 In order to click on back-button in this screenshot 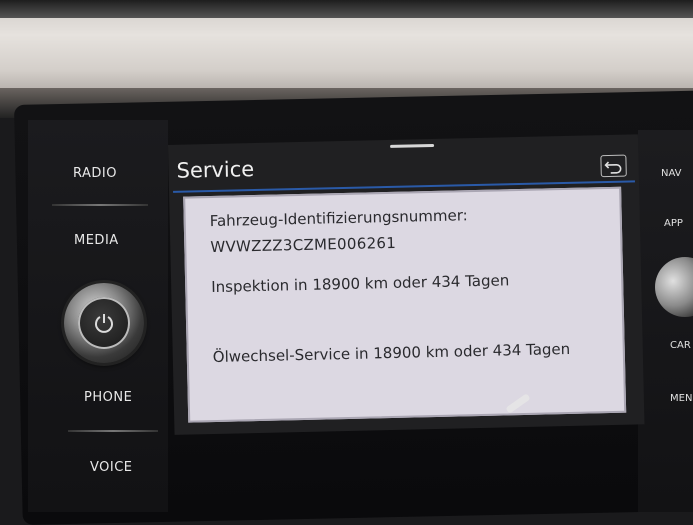, I will do `click(613, 166)`.